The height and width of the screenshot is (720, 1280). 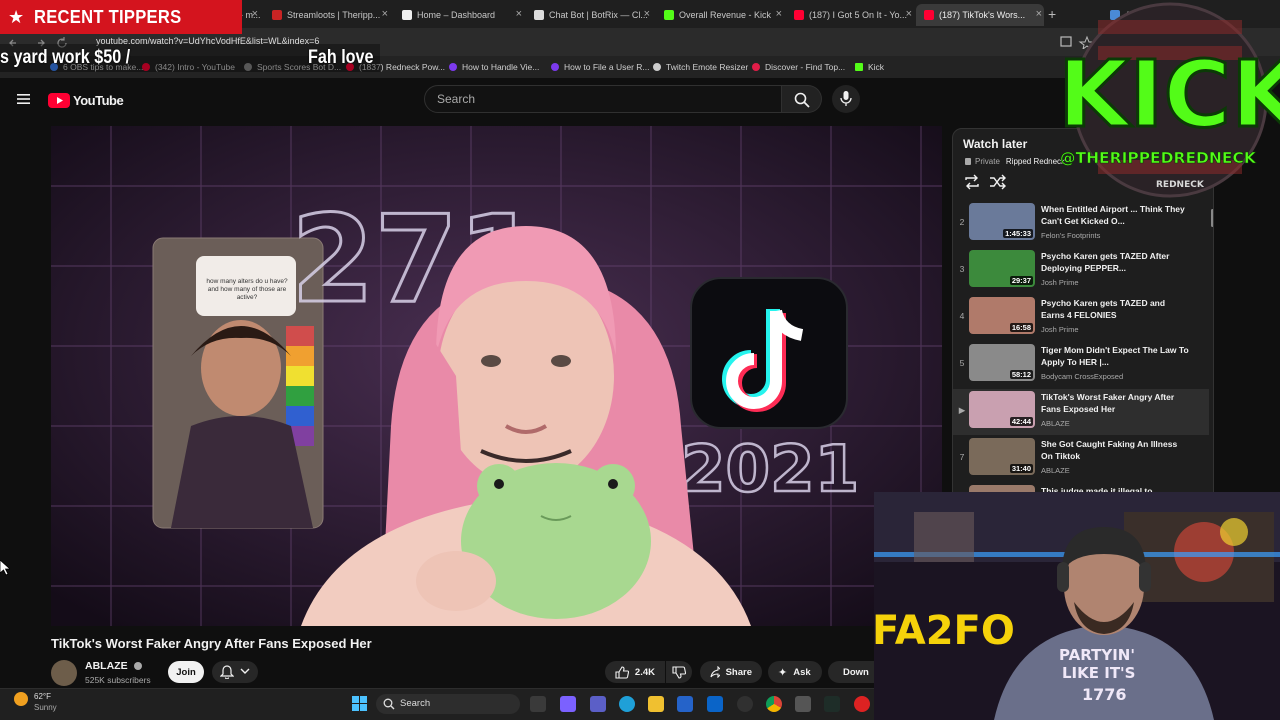 I want to click on download-button: Down, so click(x=851, y=672).